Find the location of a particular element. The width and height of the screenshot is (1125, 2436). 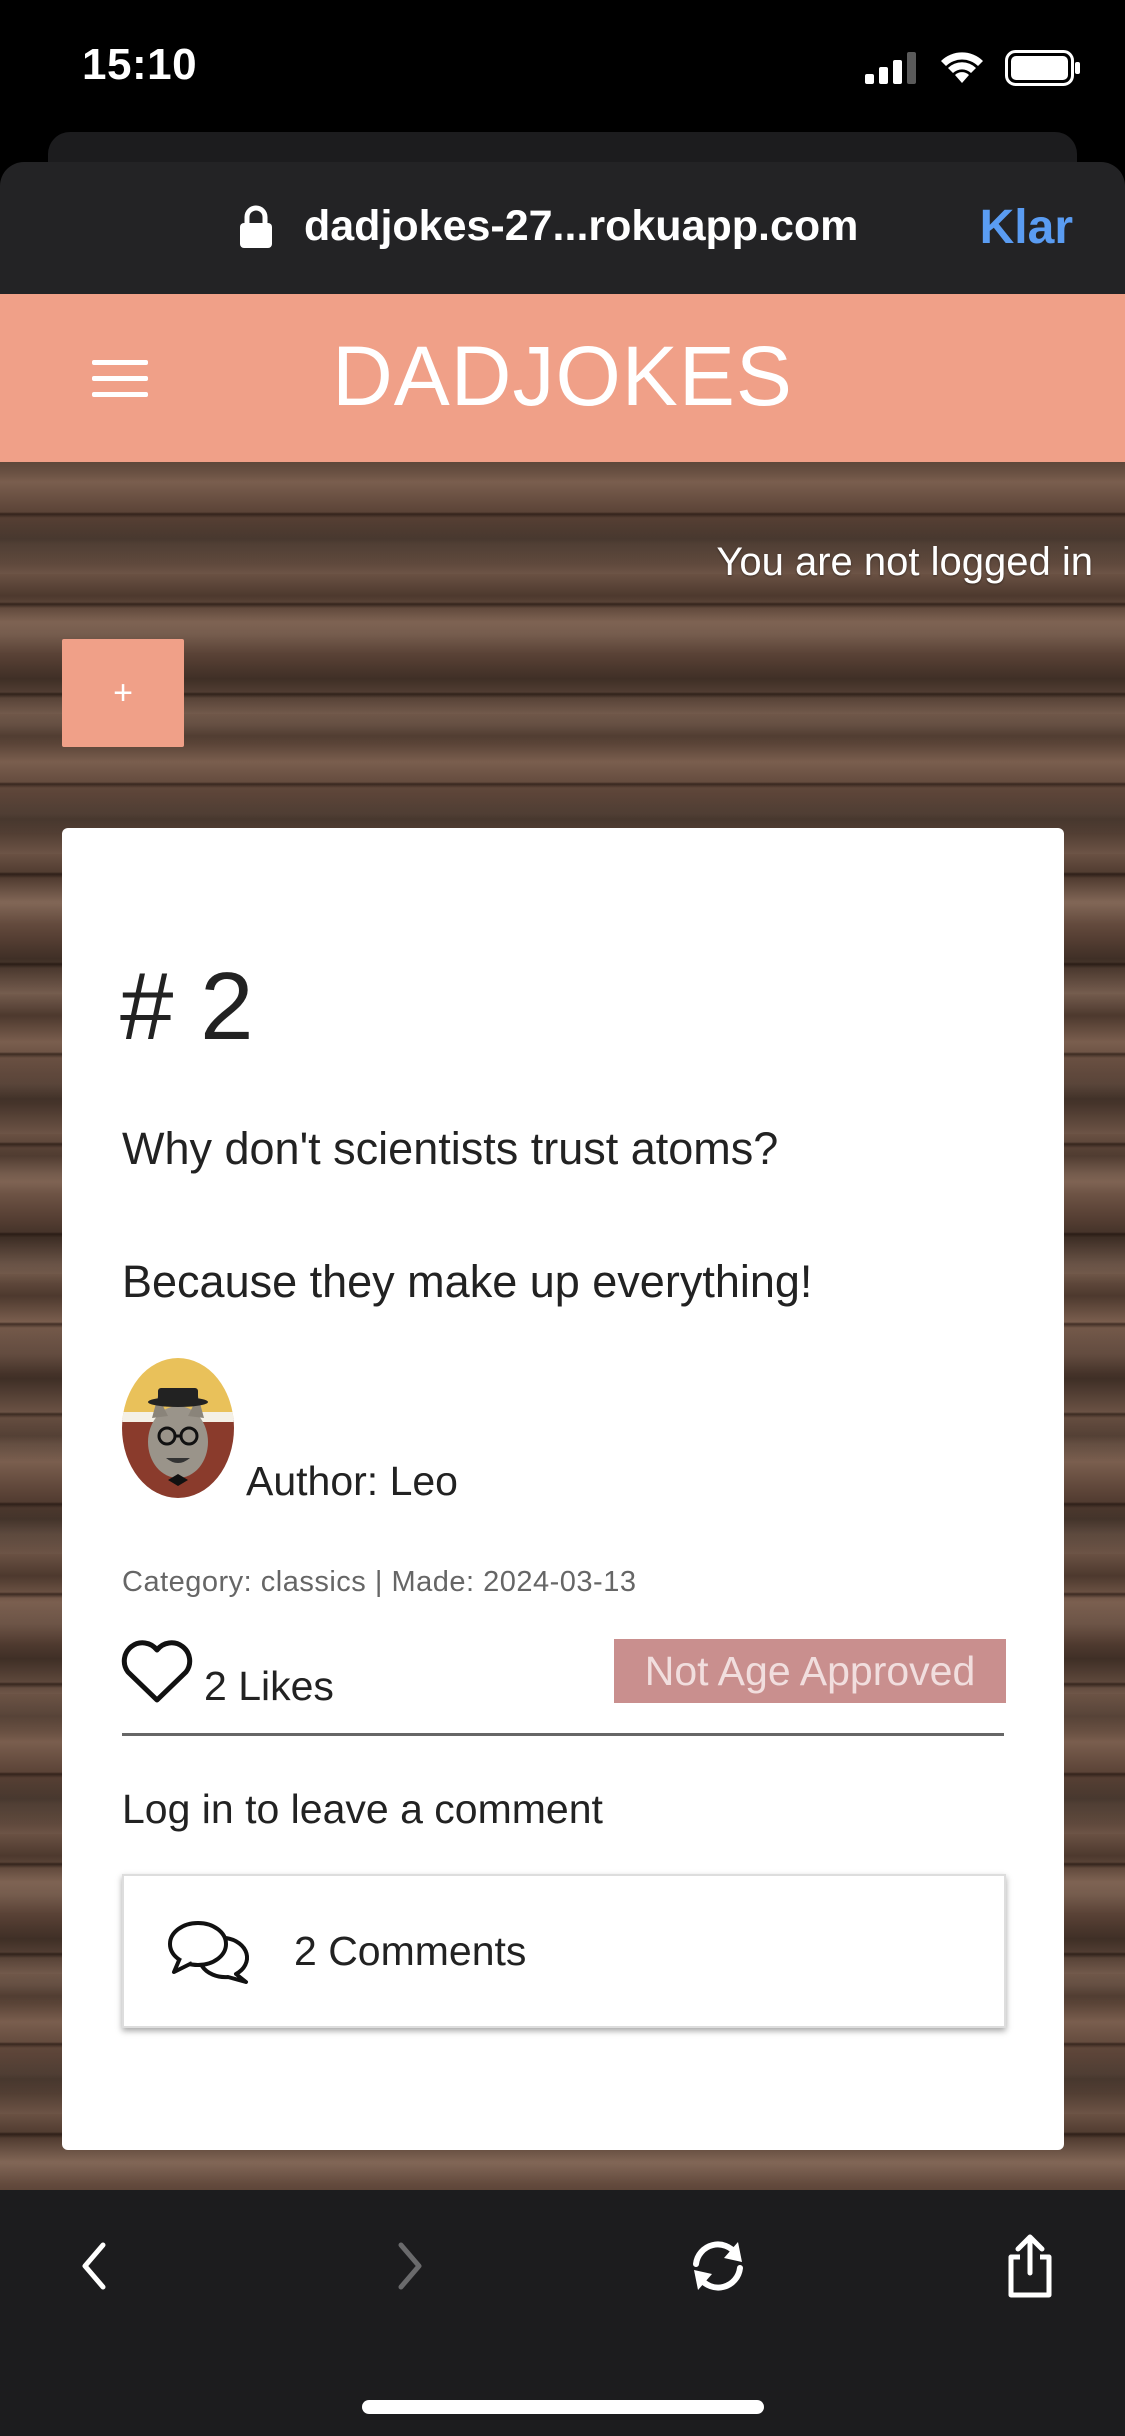

joke-punchline: Because they make up everything! is located at coordinates (467, 1281).